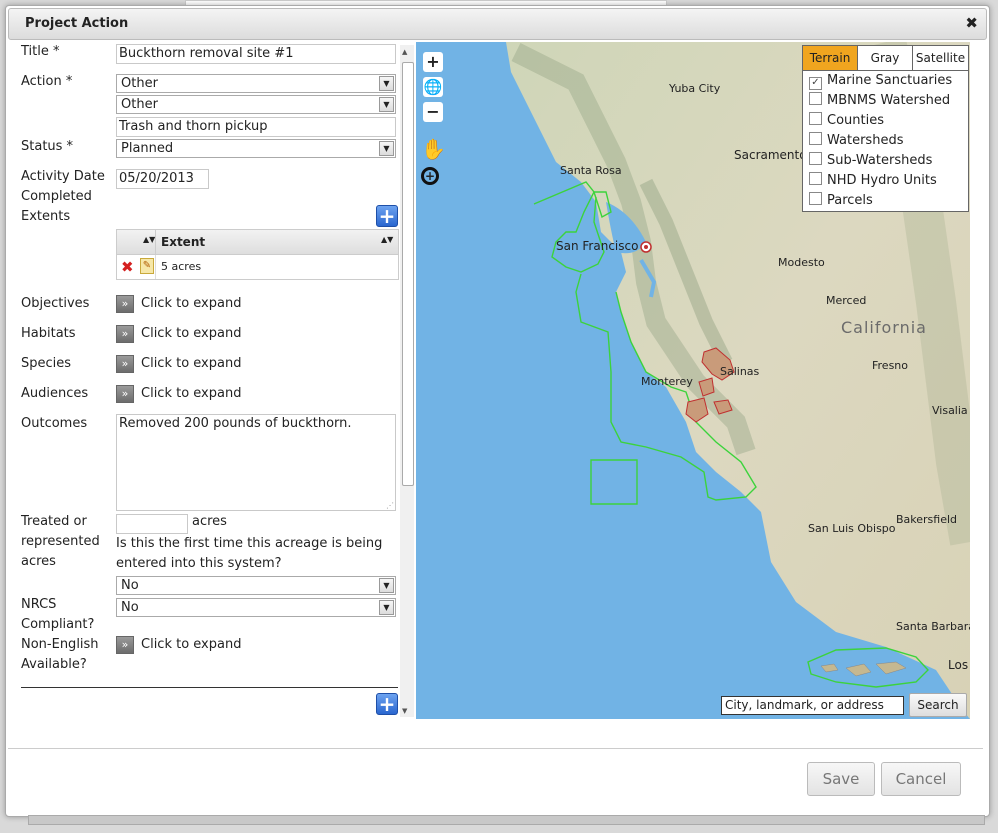 Image resolution: width=998 pixels, height=833 pixels. I want to click on scrollbar-thumb, so click(408, 274).